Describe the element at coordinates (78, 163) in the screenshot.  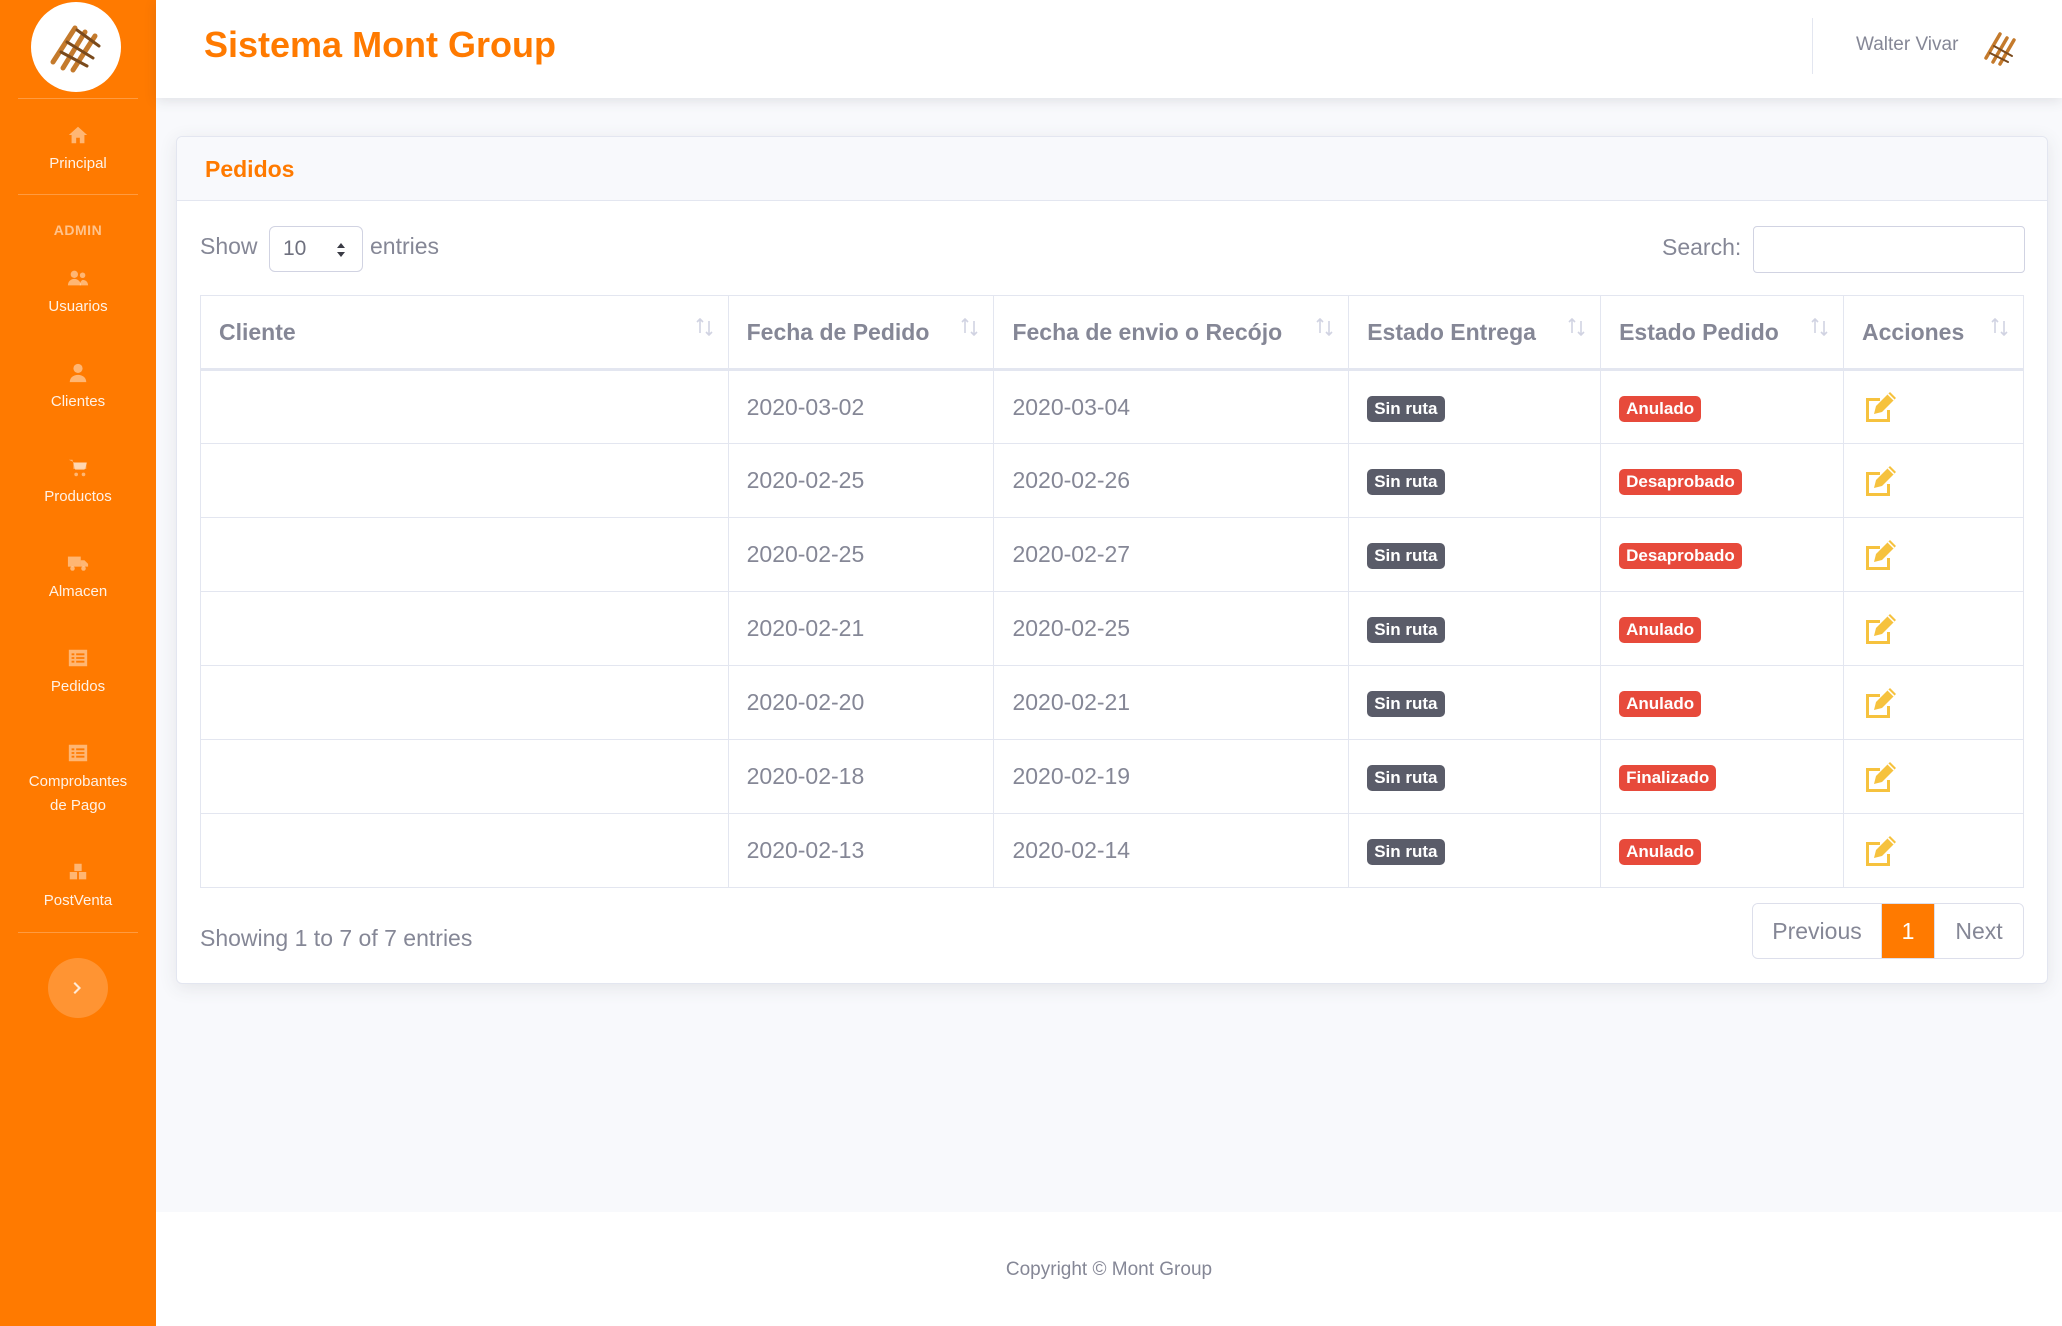
I see `sidebar-item-label: Principal` at that location.